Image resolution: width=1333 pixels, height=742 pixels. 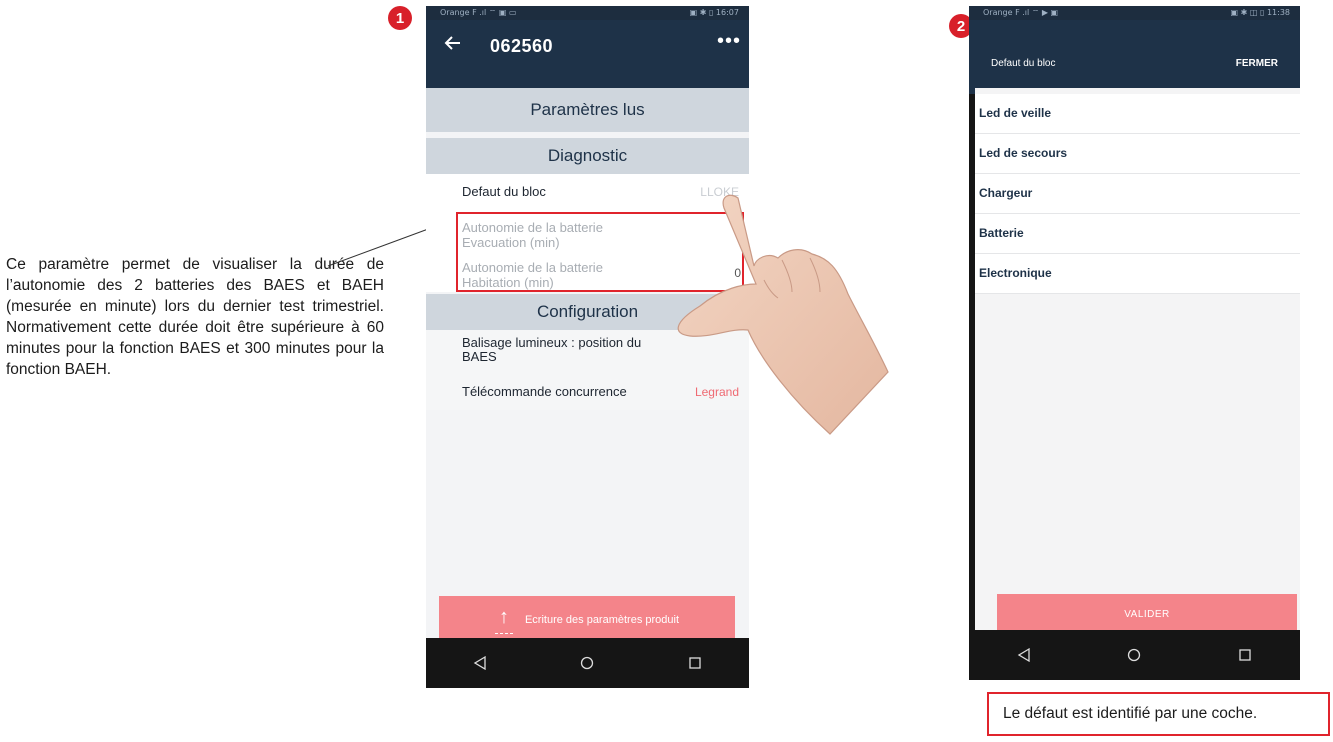 What do you see at coordinates (1257, 63) in the screenshot?
I see `close-button: FERMER` at bounding box center [1257, 63].